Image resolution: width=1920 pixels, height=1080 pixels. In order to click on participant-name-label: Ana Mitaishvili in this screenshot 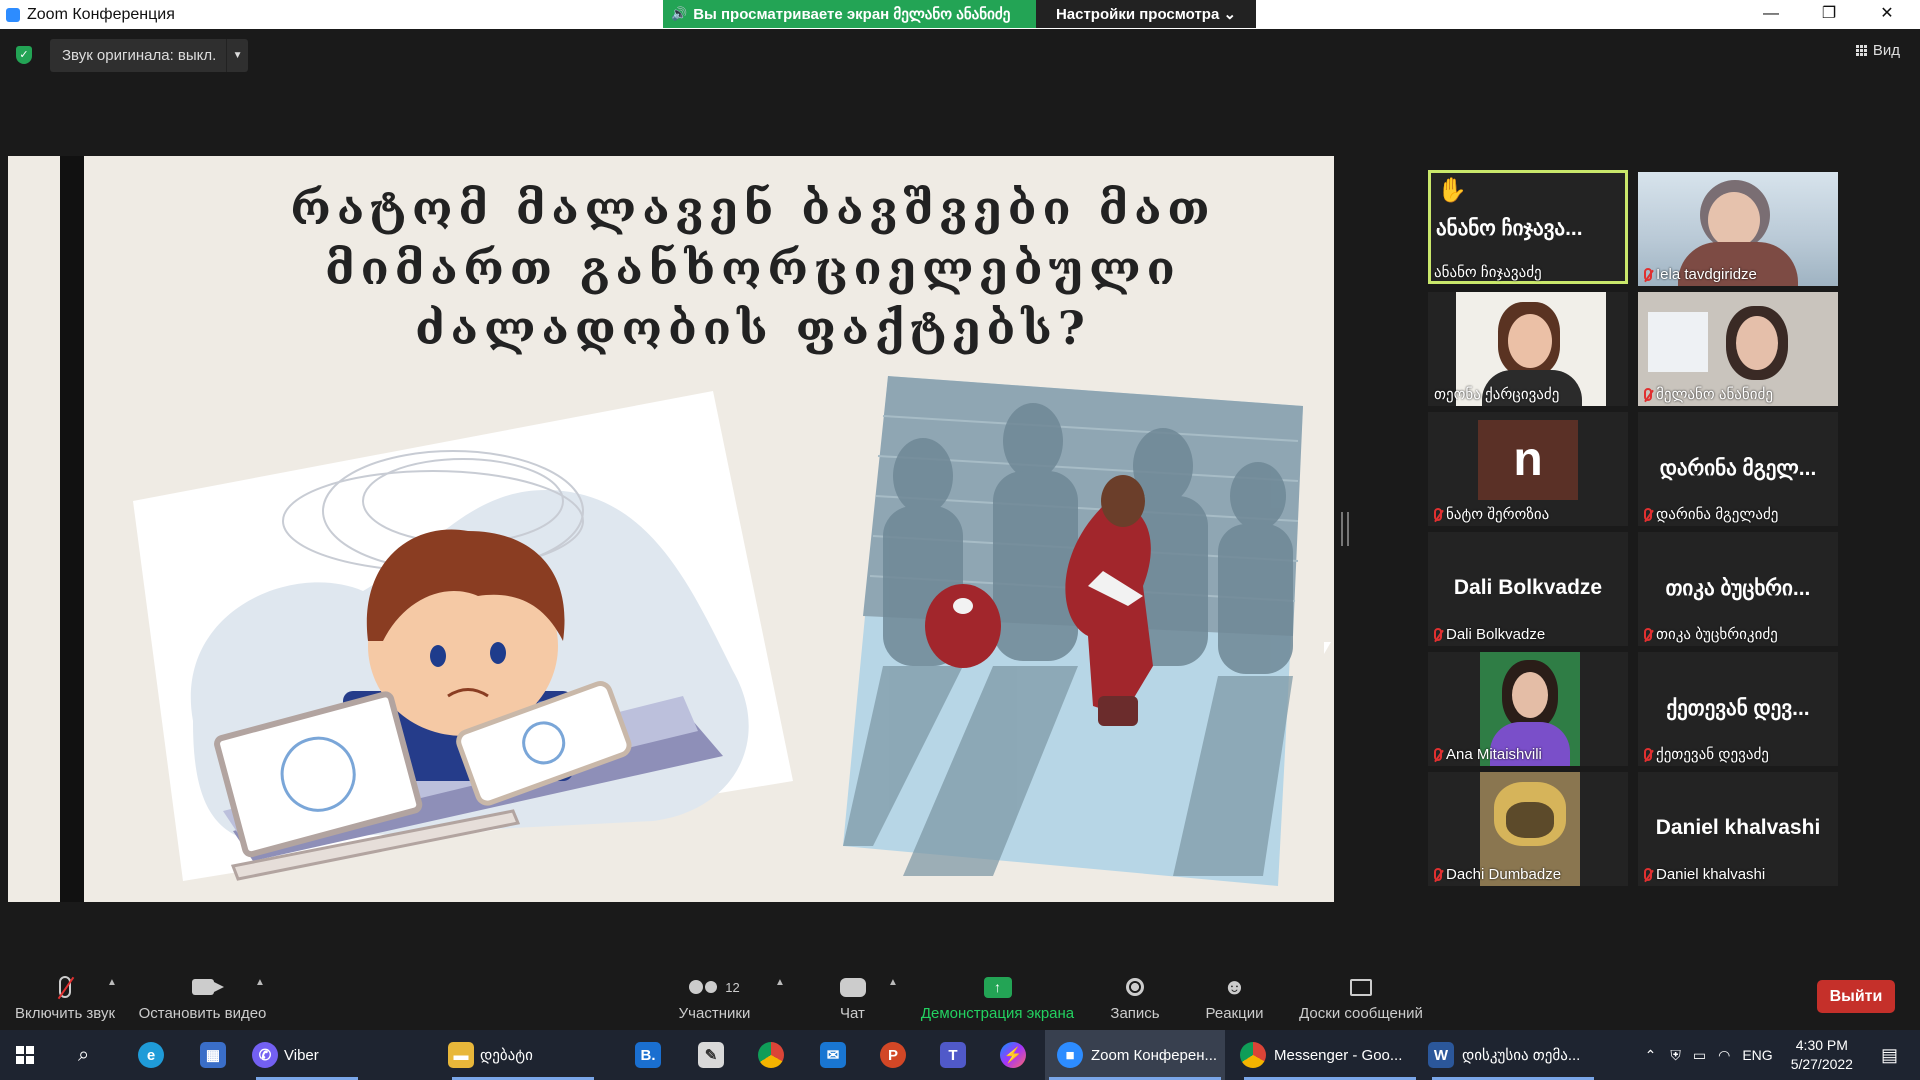, I will do `click(1488, 754)`.